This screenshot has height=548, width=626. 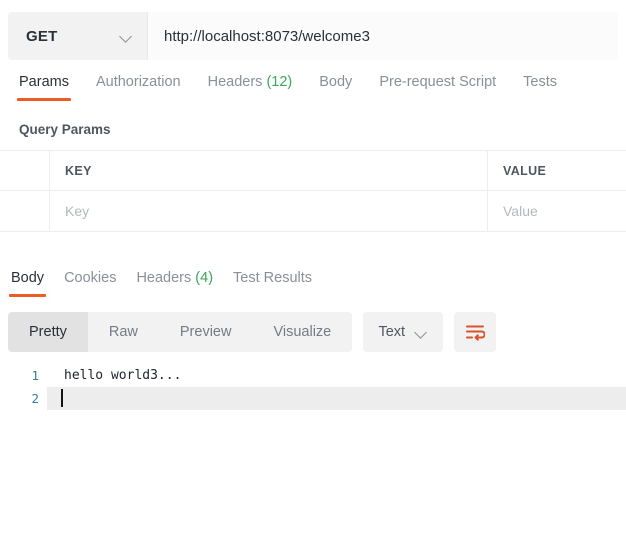 What do you see at coordinates (44, 82) in the screenshot?
I see `tab-params-label: Params` at bounding box center [44, 82].